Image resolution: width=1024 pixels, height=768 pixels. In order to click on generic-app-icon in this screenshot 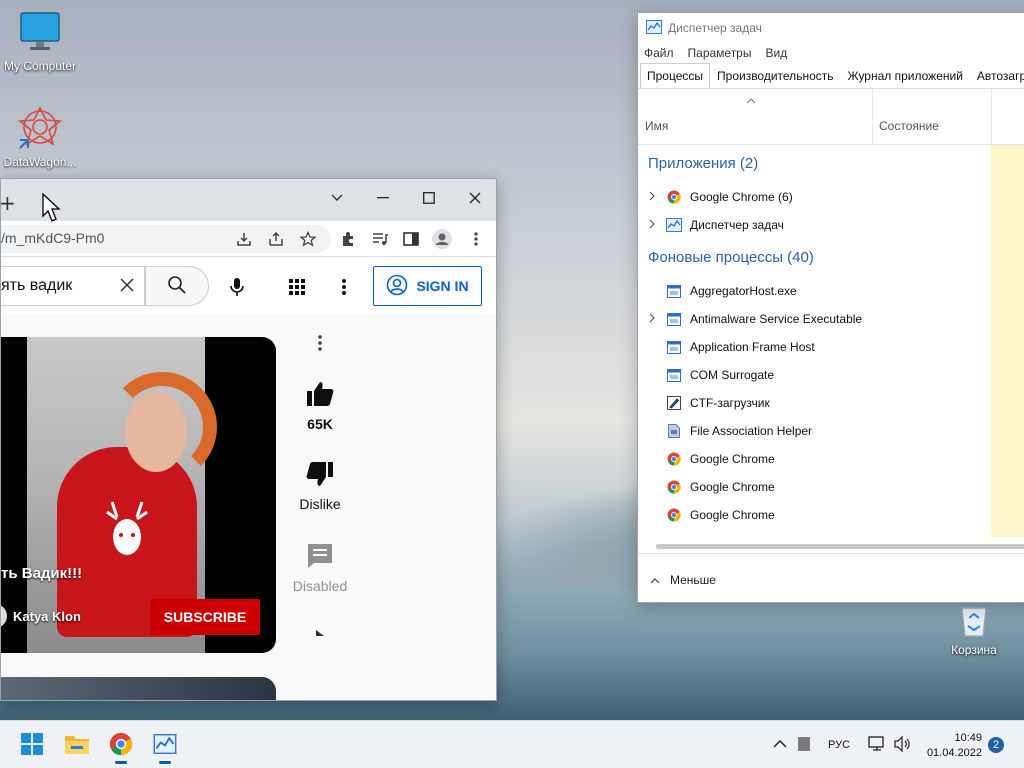, I will do `click(804, 745)`.